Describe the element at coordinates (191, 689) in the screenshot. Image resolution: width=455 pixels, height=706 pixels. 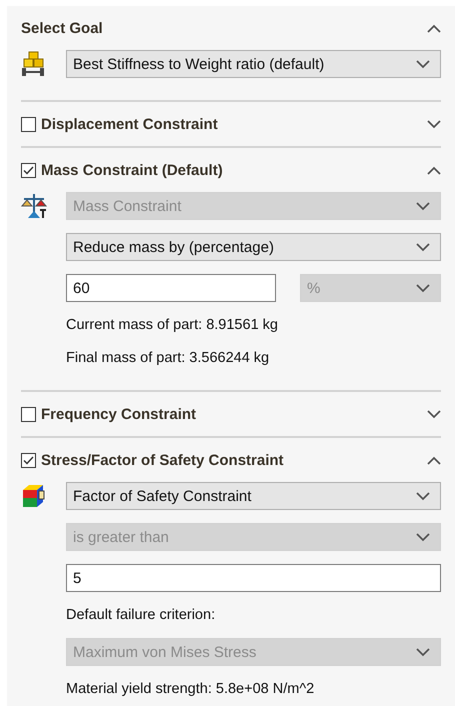
I see `info-text: Material yield strength: 5.8e+08 N/m^2` at that location.